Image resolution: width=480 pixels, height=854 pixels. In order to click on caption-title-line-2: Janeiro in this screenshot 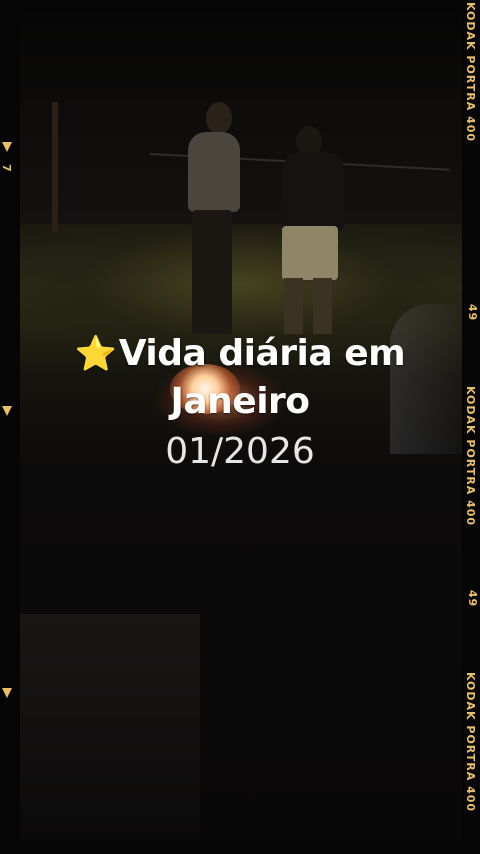, I will do `click(240, 401)`.